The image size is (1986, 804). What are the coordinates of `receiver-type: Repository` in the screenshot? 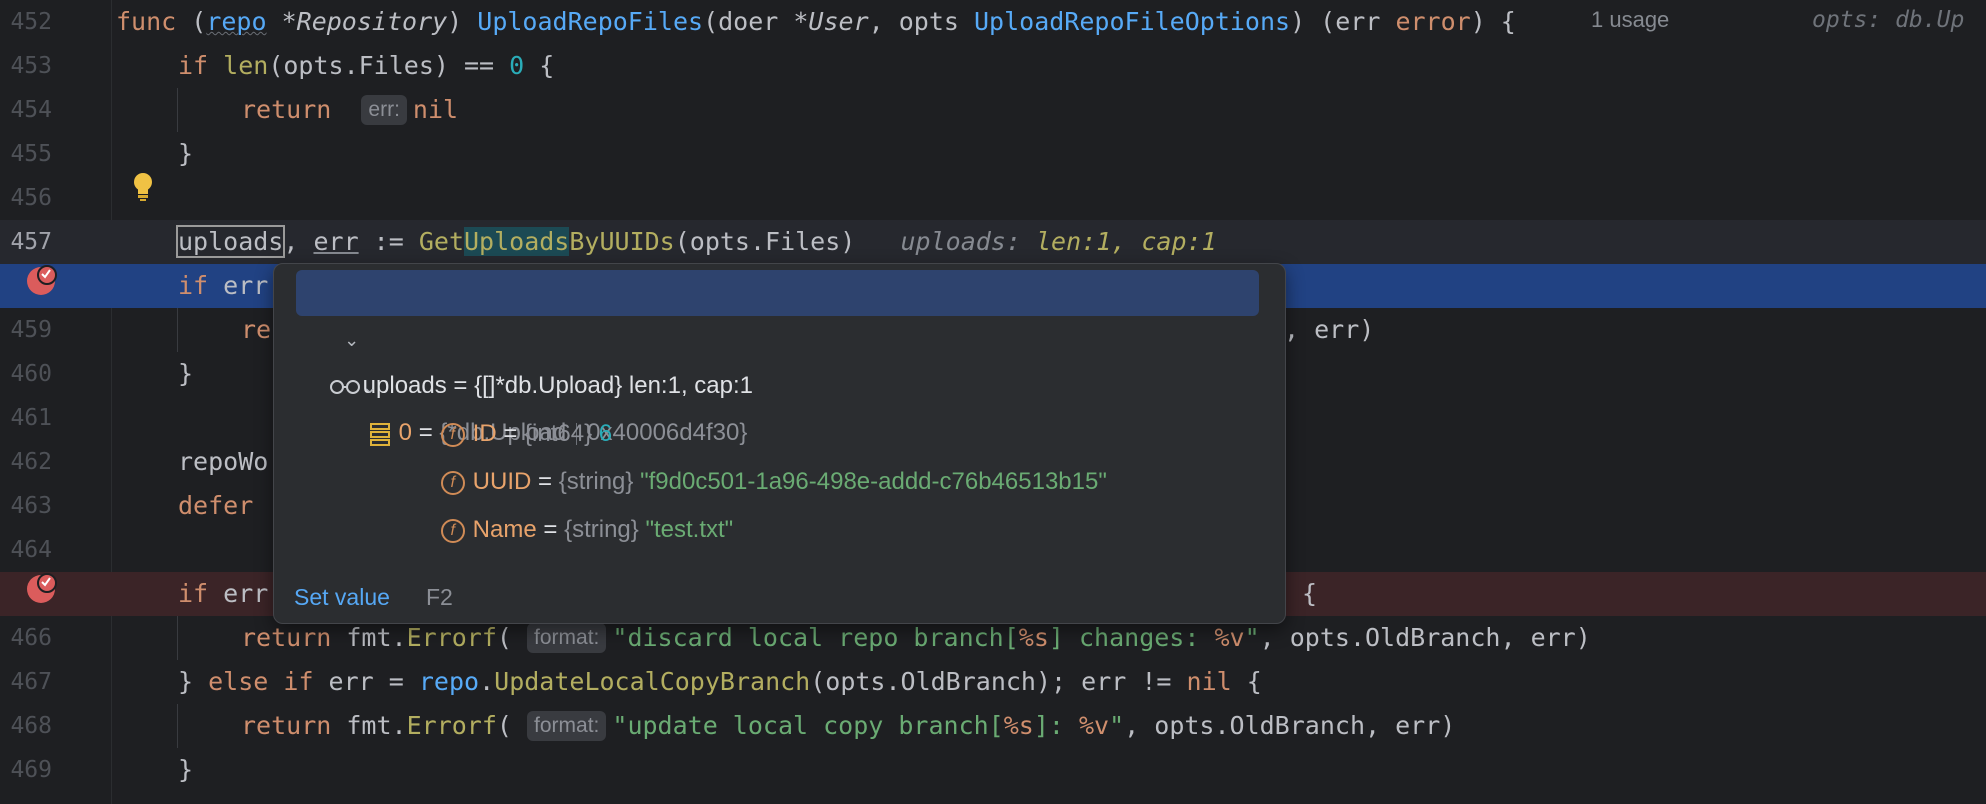 It's located at (372, 21).